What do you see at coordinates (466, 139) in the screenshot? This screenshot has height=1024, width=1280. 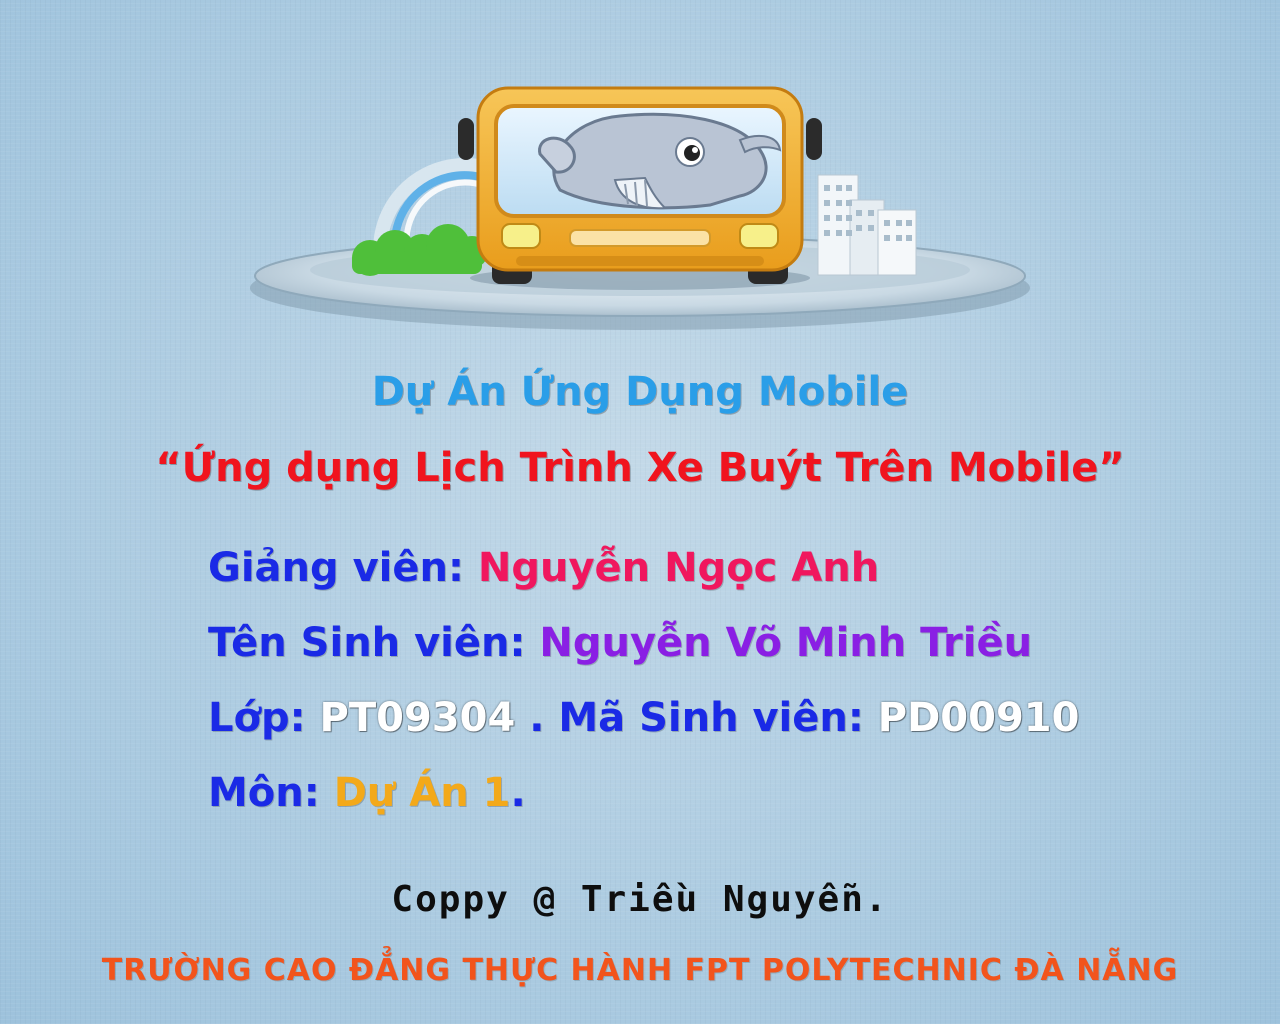 I see `left-mirror` at bounding box center [466, 139].